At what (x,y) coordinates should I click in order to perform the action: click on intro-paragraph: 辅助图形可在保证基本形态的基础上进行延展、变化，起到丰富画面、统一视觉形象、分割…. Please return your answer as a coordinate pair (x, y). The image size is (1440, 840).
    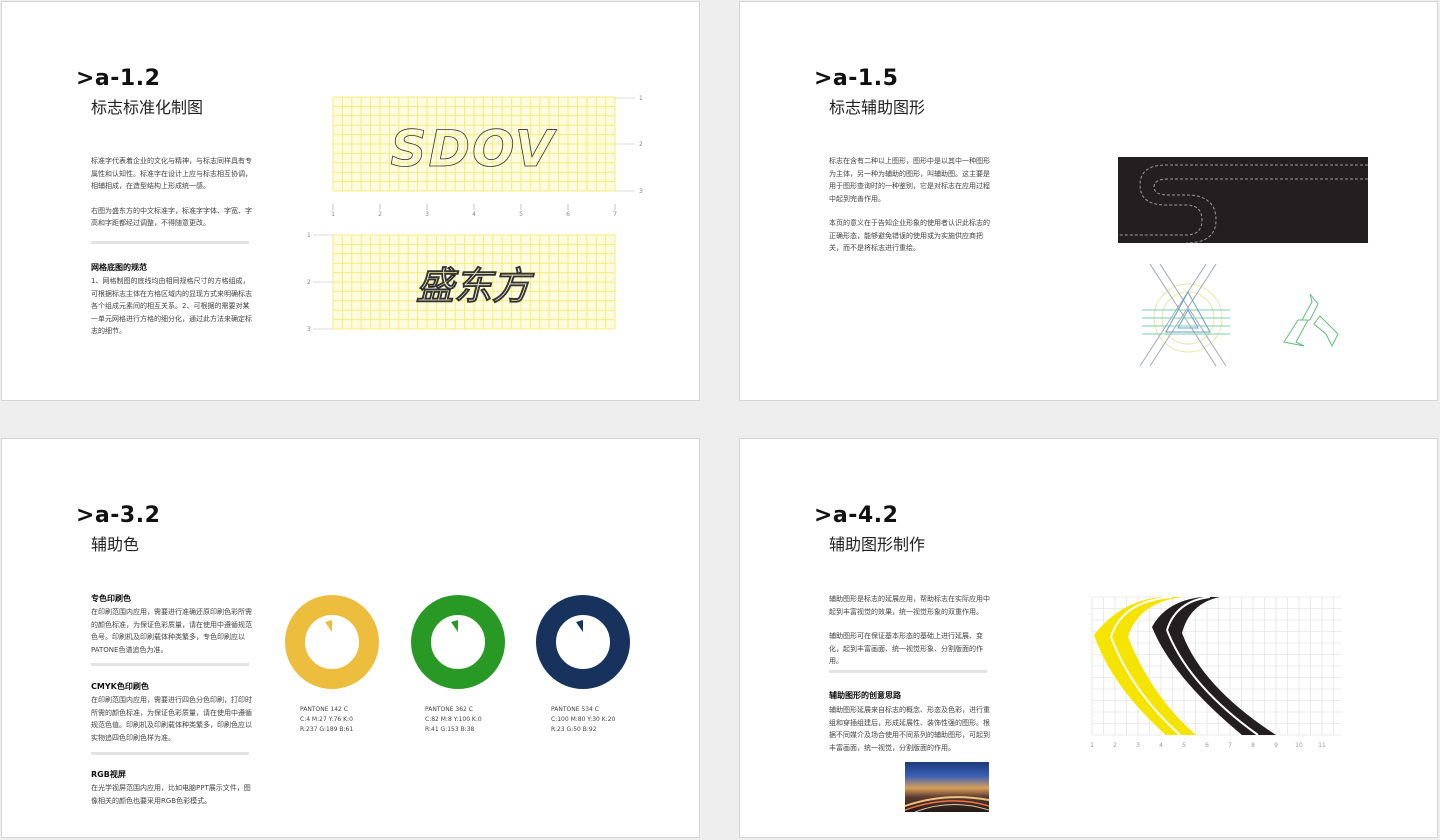
    Looking at the image, I should click on (906, 648).